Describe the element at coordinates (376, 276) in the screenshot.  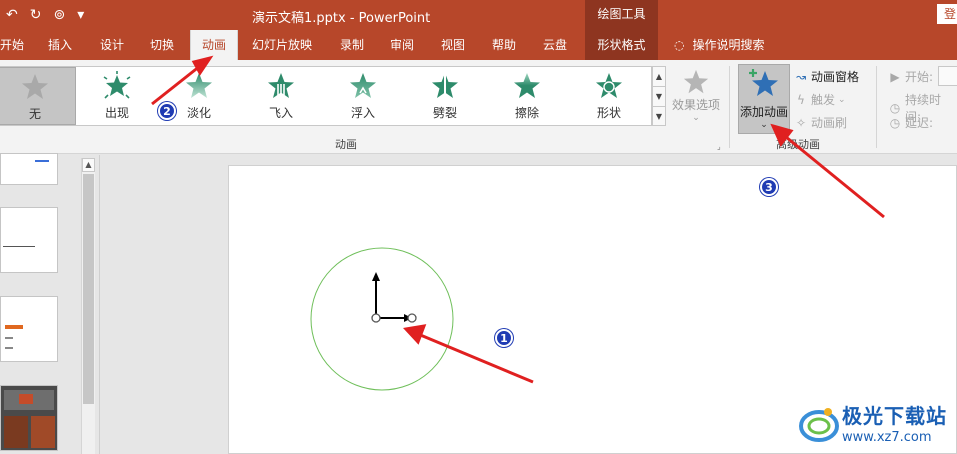
I see `axis-arrowhead-icon` at that location.